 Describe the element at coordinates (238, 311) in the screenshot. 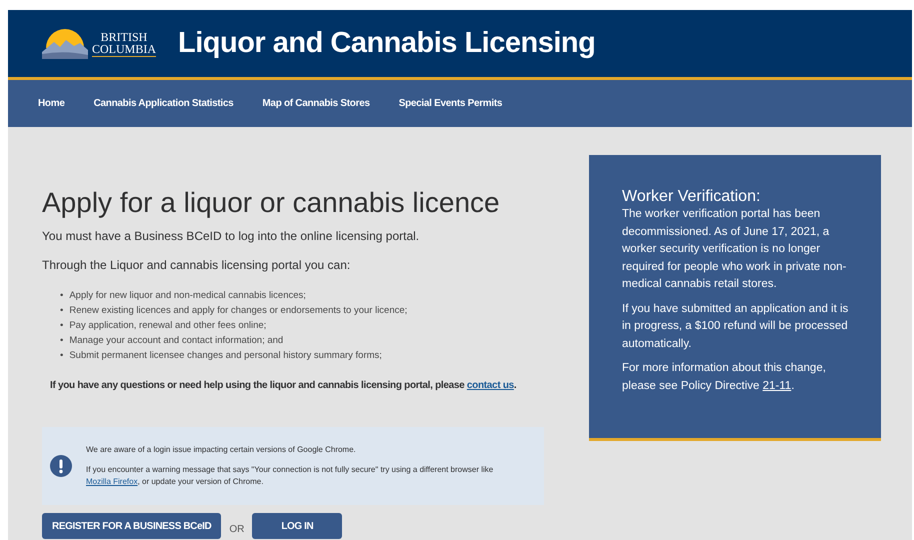

I see `bullet-item: Renew existing licences and apply for changes or endorsements to your licence;` at that location.